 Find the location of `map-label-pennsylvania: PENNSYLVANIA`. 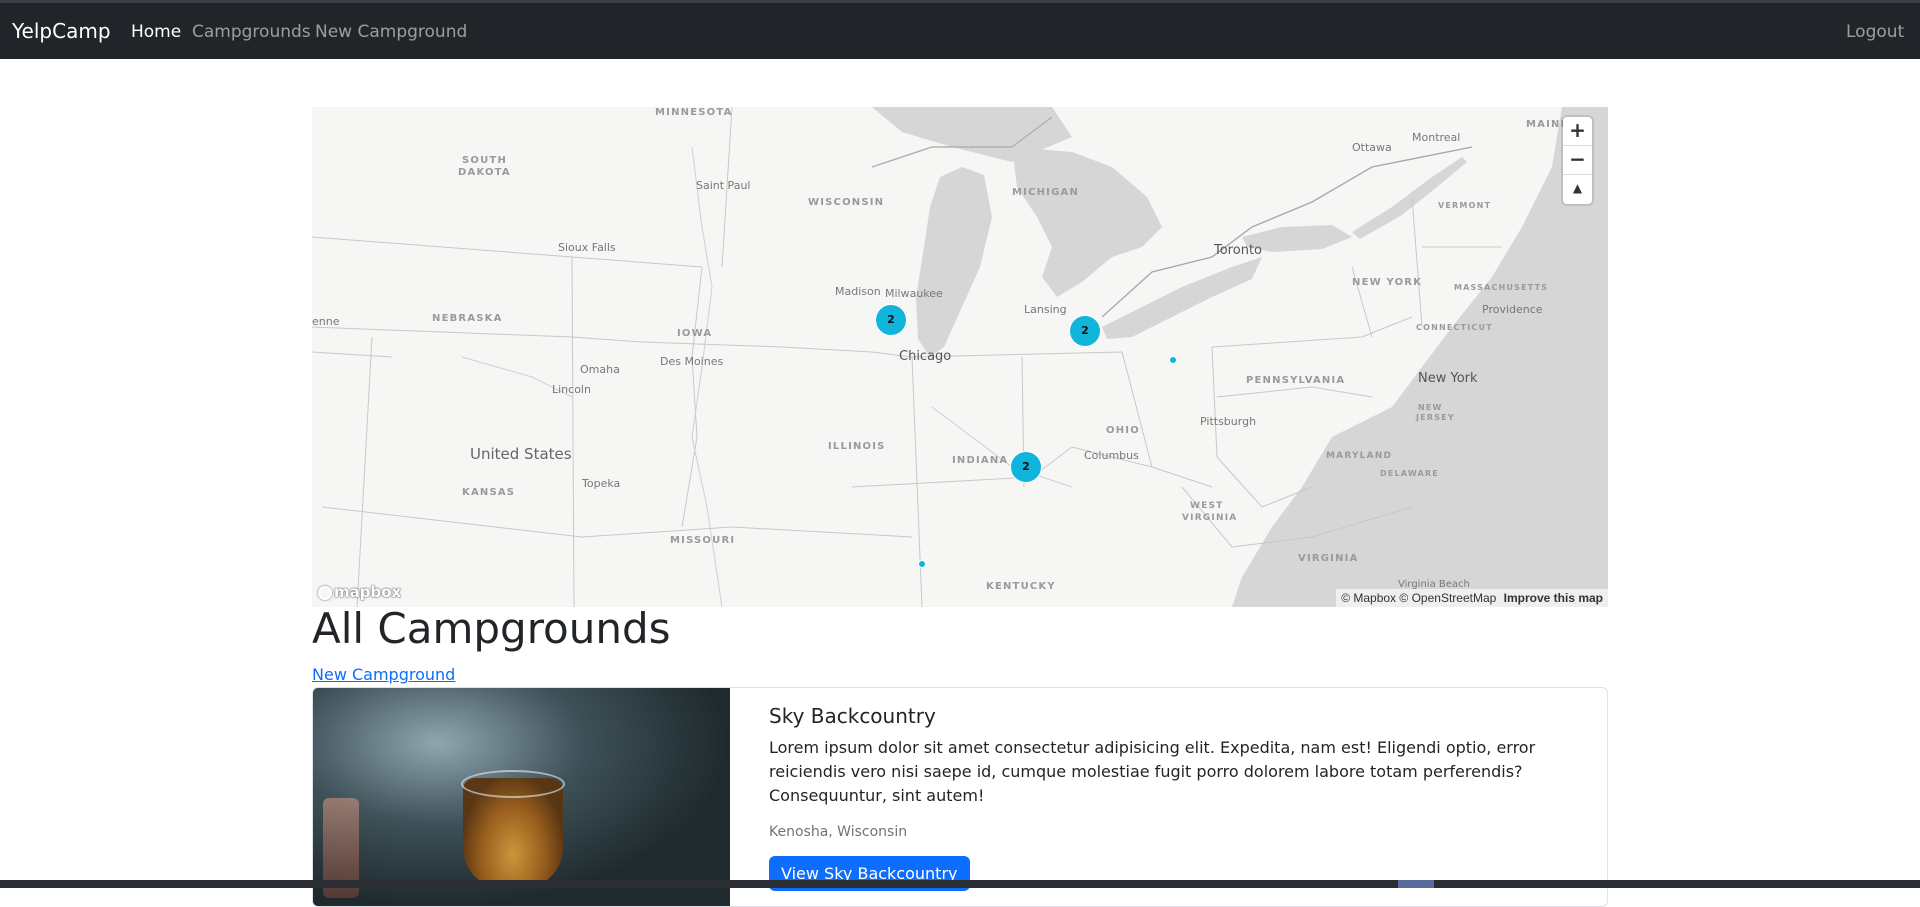

map-label-pennsylvania: PENNSYLVANIA is located at coordinates (1296, 380).